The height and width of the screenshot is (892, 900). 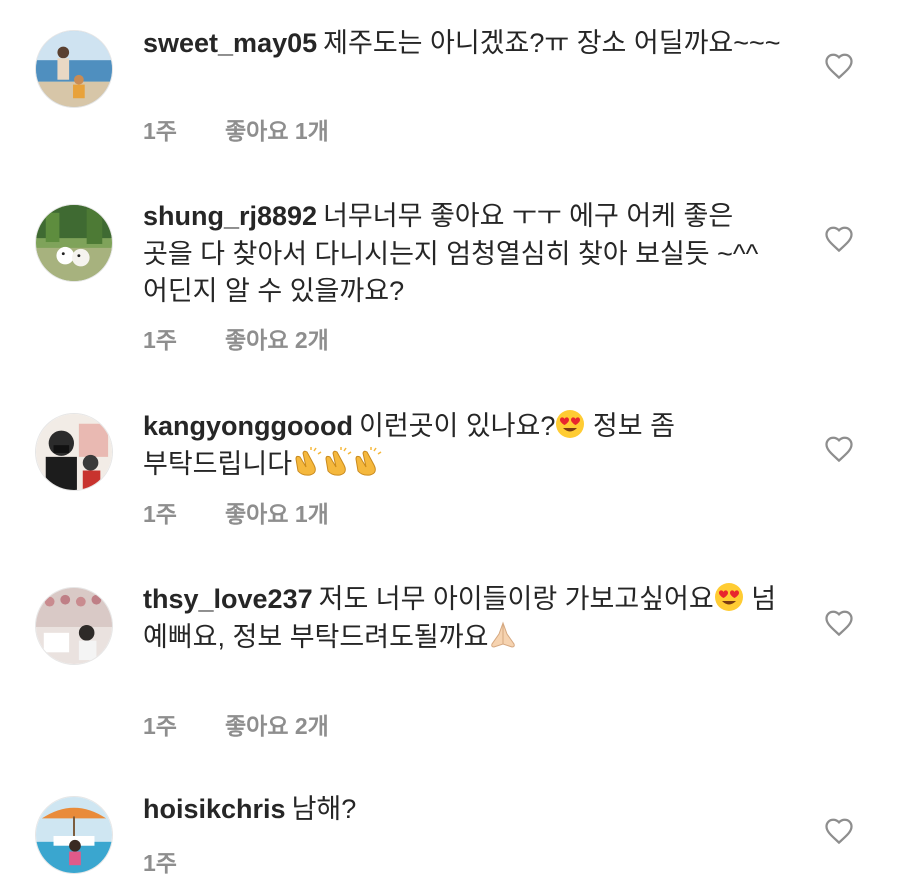 What do you see at coordinates (457, 426) in the screenshot?
I see `comment-body: 이런곳이 있나요?` at bounding box center [457, 426].